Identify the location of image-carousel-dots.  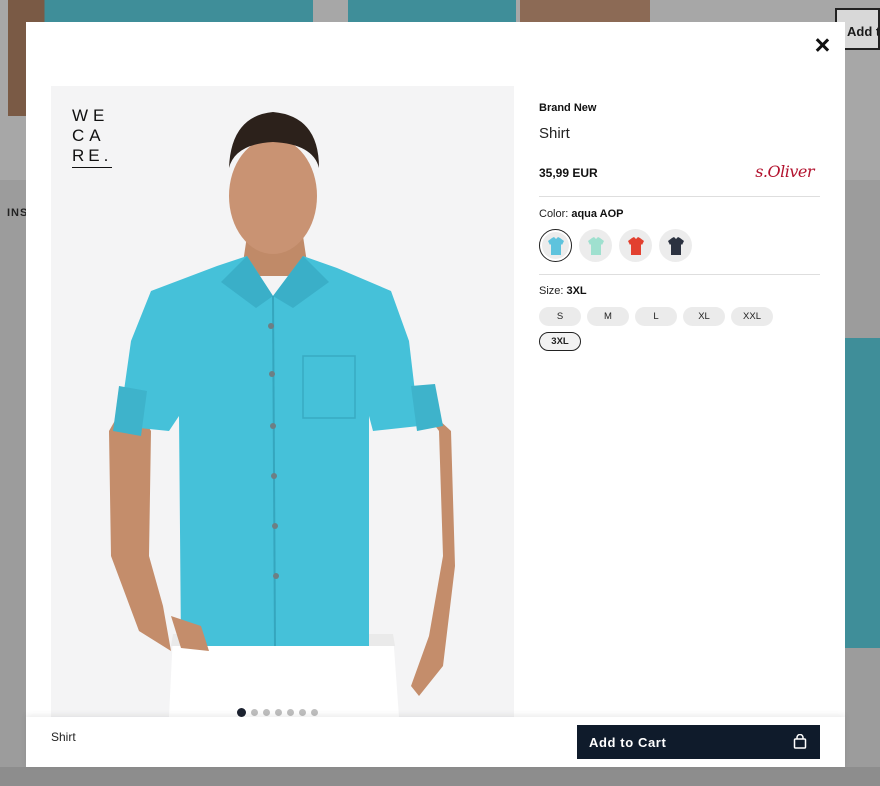
(277, 712).